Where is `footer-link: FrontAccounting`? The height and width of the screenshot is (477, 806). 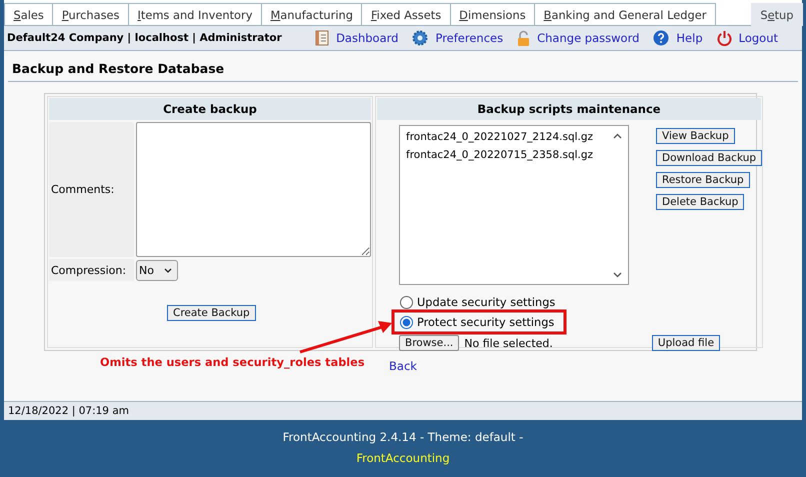 footer-link: FrontAccounting is located at coordinates (403, 458).